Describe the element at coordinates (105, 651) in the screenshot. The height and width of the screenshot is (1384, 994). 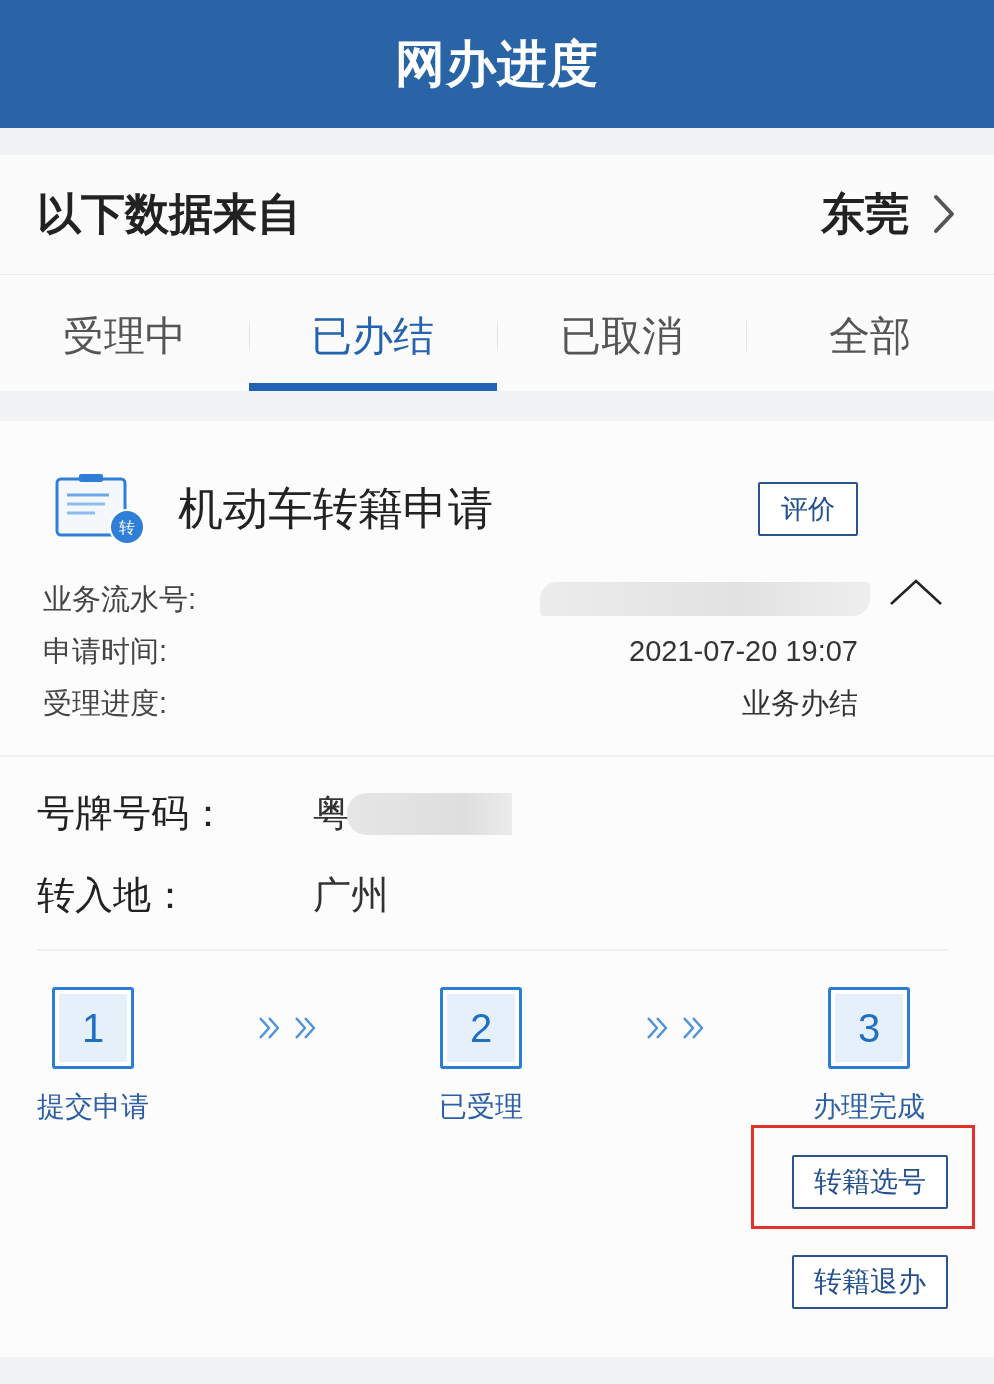
I see `field-label: 申请时间:` at that location.